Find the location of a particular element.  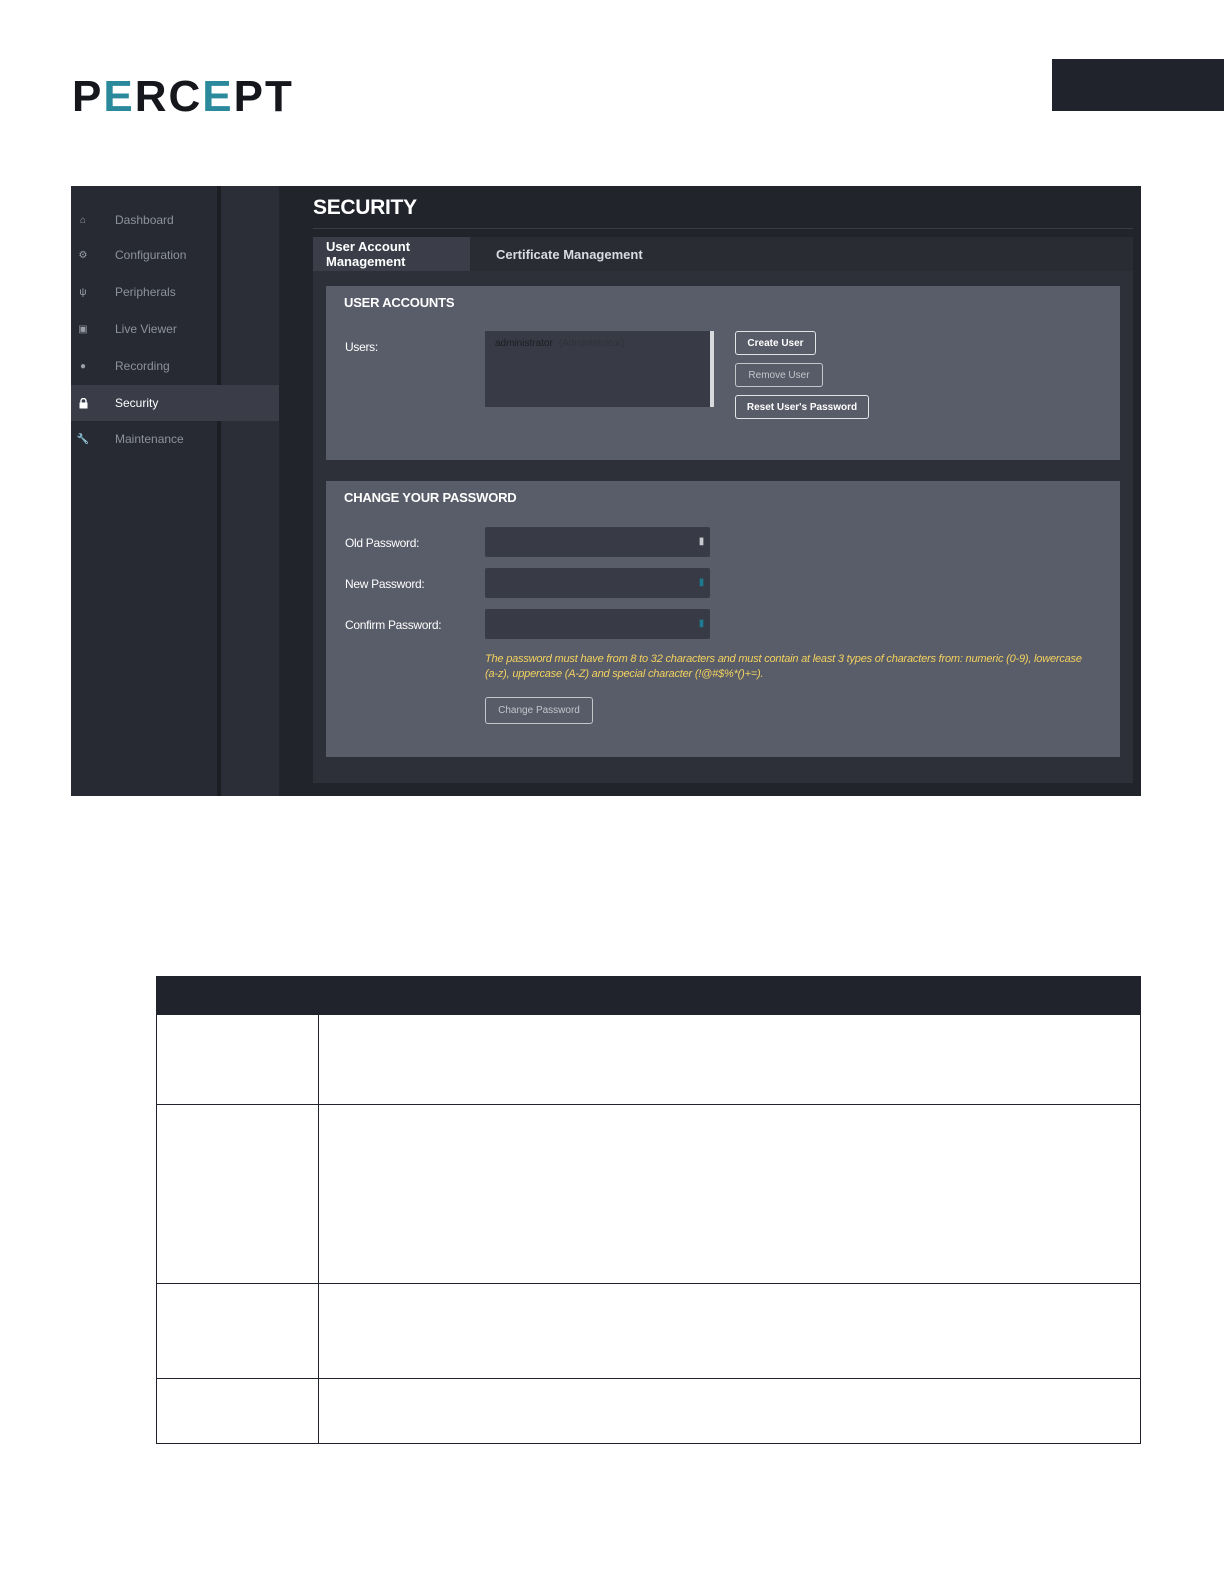

sidebar-item-label: Security is located at coordinates (137, 403).